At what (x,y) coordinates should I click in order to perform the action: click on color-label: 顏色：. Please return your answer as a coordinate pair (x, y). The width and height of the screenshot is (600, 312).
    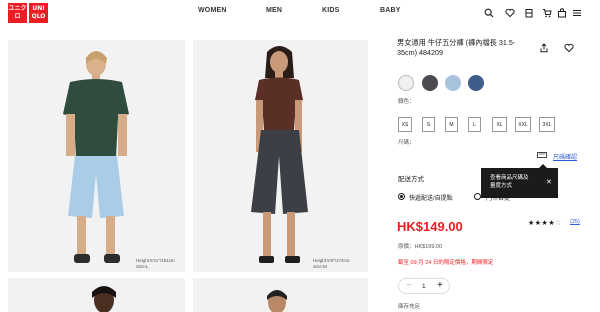
    Looking at the image, I should click on (406, 102).